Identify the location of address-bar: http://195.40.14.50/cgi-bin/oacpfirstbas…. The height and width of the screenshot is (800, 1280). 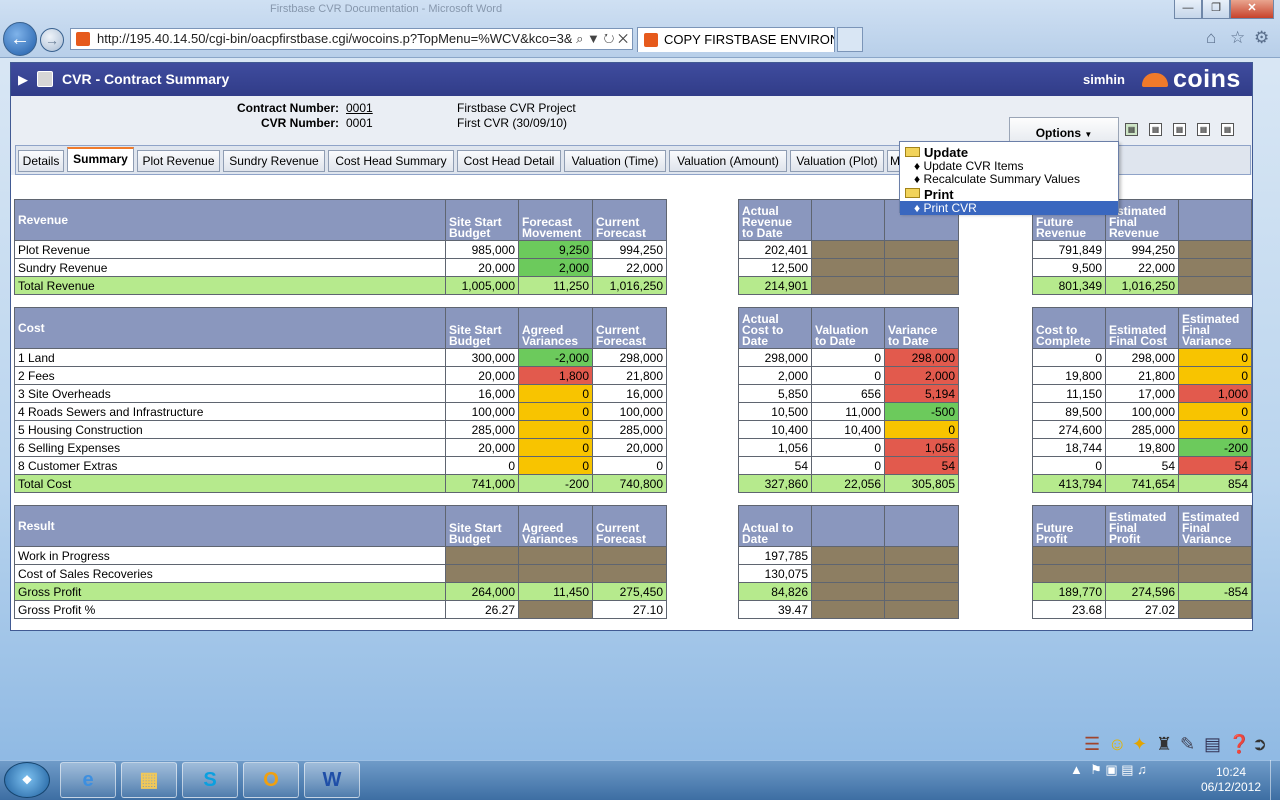
(351, 39).